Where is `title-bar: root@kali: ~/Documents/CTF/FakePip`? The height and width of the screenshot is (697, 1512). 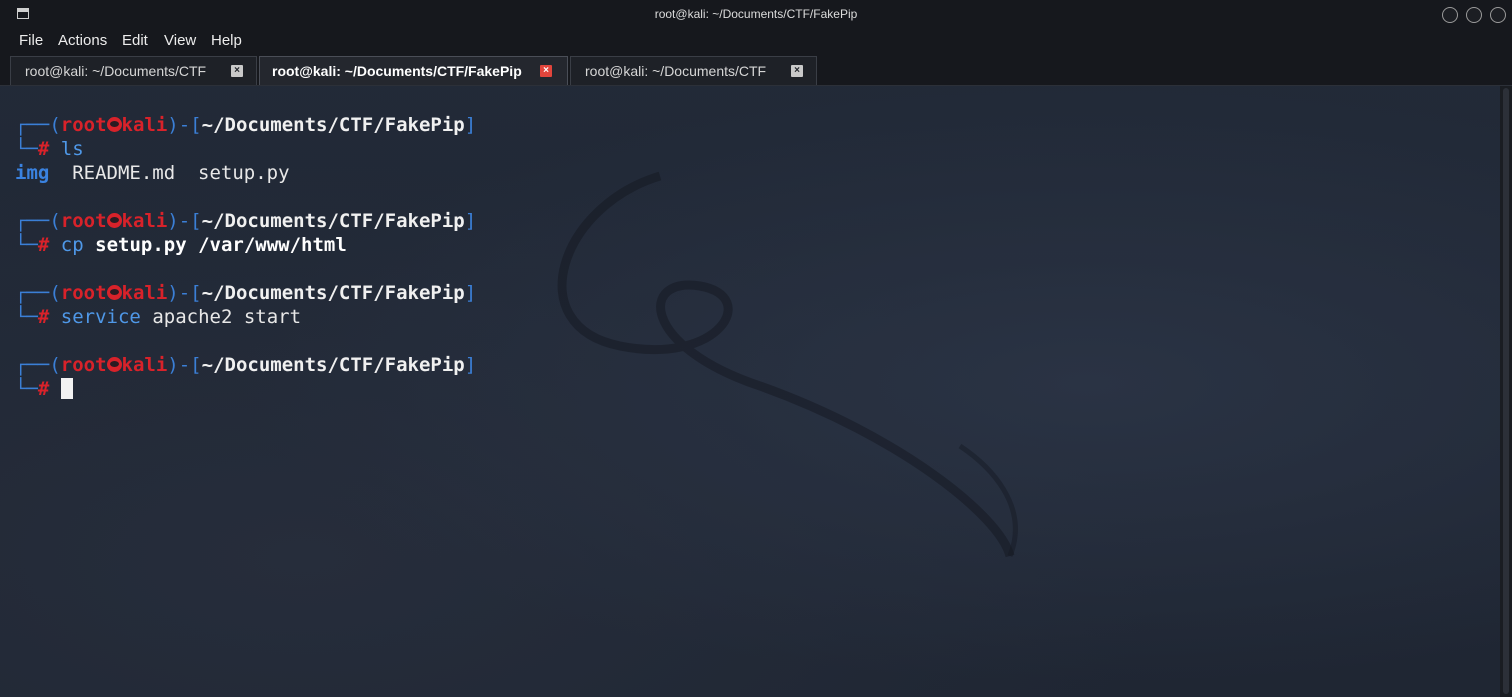 title-bar: root@kali: ~/Documents/CTF/FakePip is located at coordinates (756, 15).